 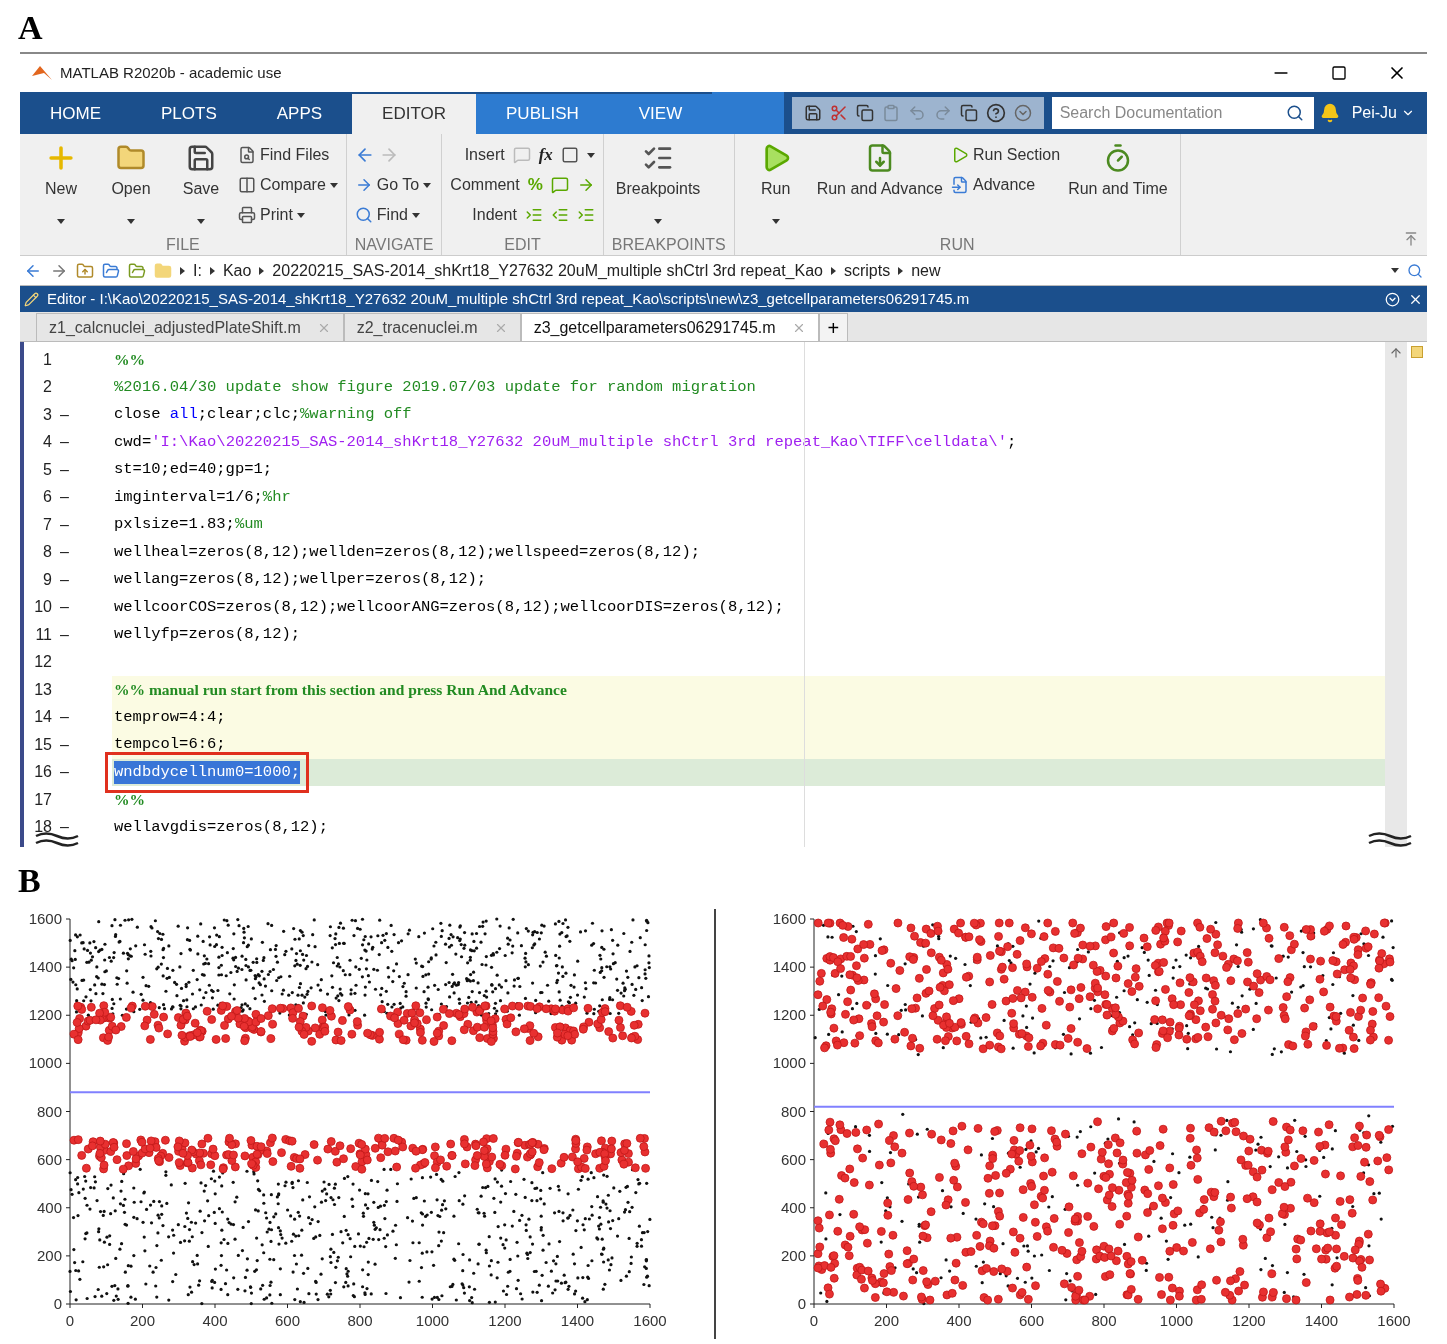 What do you see at coordinates (393, 185) in the screenshot?
I see `ribbon-command: Go To` at bounding box center [393, 185].